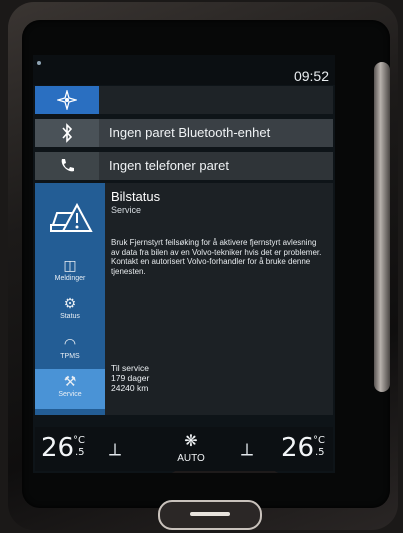 Image resolution: width=403 pixels, height=533 pixels. What do you see at coordinates (130, 388) in the screenshot?
I see `service-km: 24240 km` at bounding box center [130, 388].